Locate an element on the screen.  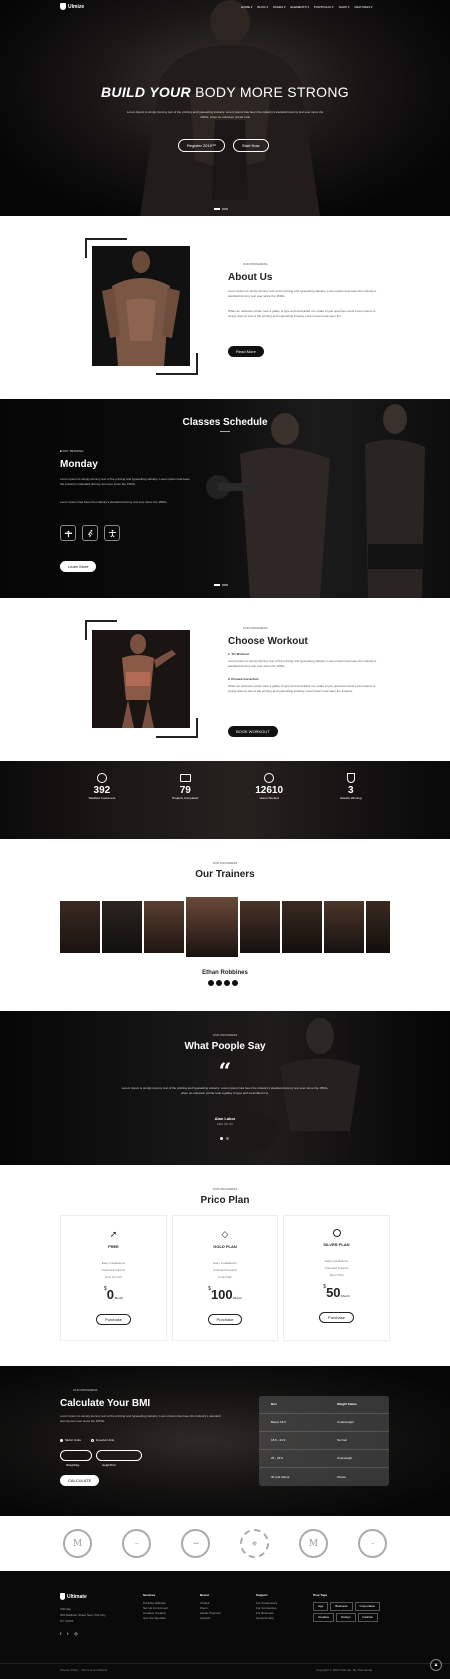
footer-legal-links: Privacy Policy · Terms & Conditions is located at coordinates (83, 1670).